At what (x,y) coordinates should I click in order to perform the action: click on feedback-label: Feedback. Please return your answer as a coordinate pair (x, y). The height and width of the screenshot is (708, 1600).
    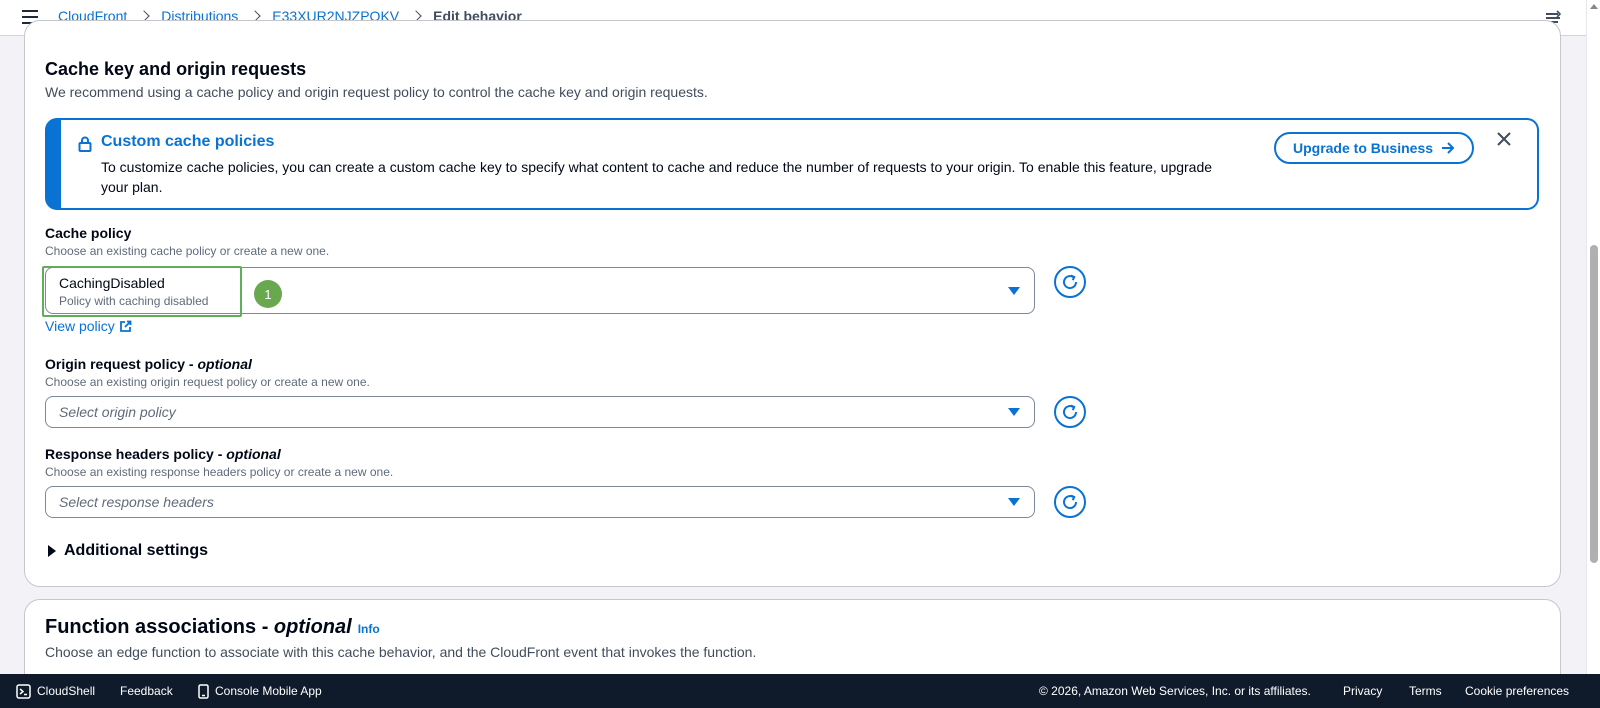
    Looking at the image, I should click on (146, 691).